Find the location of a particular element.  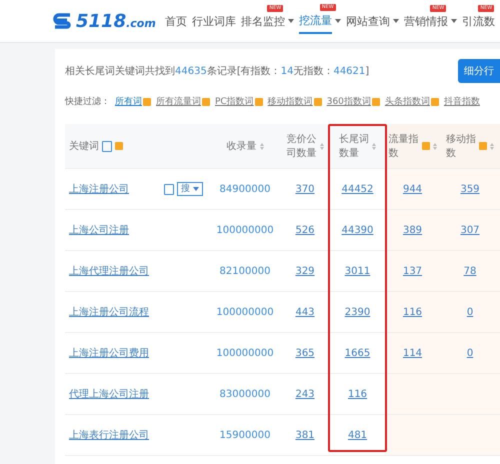

keyword-link: 上海注册公司 is located at coordinates (99, 189).